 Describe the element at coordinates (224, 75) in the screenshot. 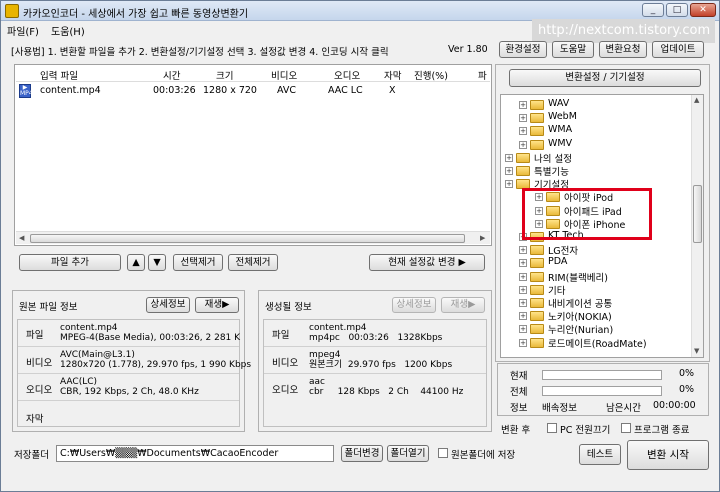

I see `col-size: 크기` at that location.